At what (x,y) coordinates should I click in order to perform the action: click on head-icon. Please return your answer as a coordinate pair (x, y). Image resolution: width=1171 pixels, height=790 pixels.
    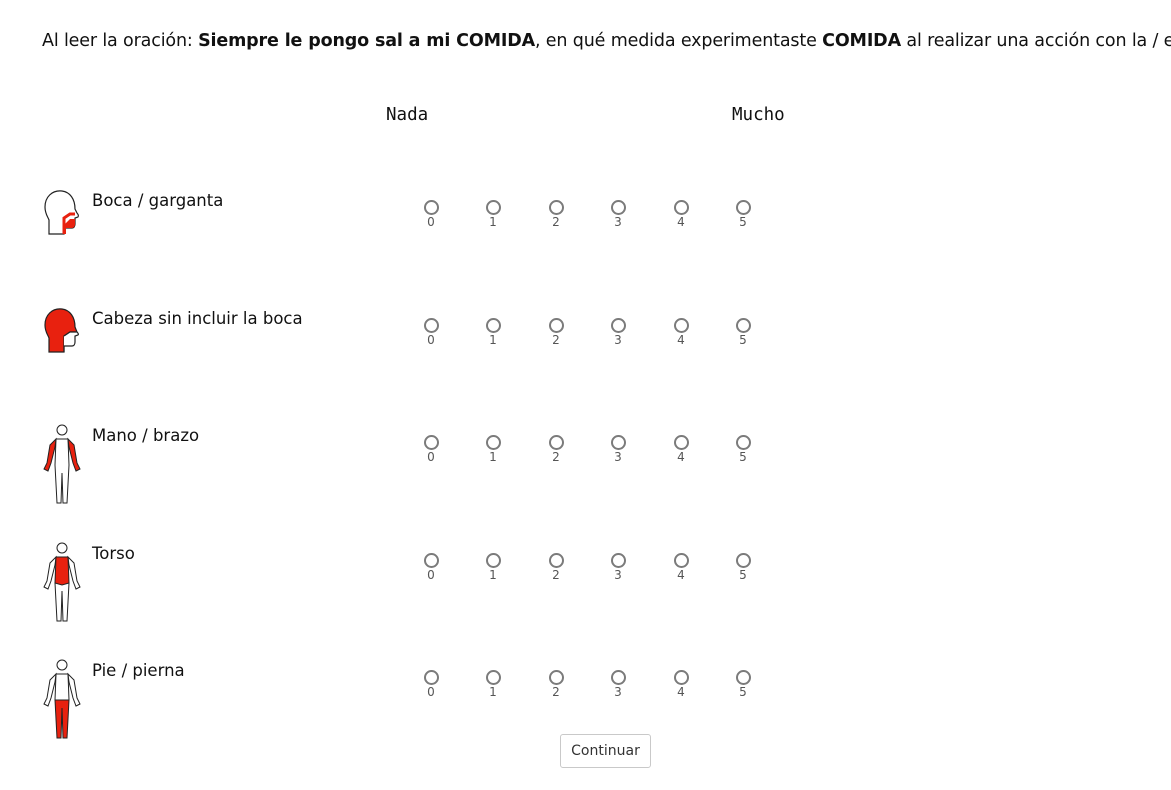
    Looking at the image, I should click on (62, 331).